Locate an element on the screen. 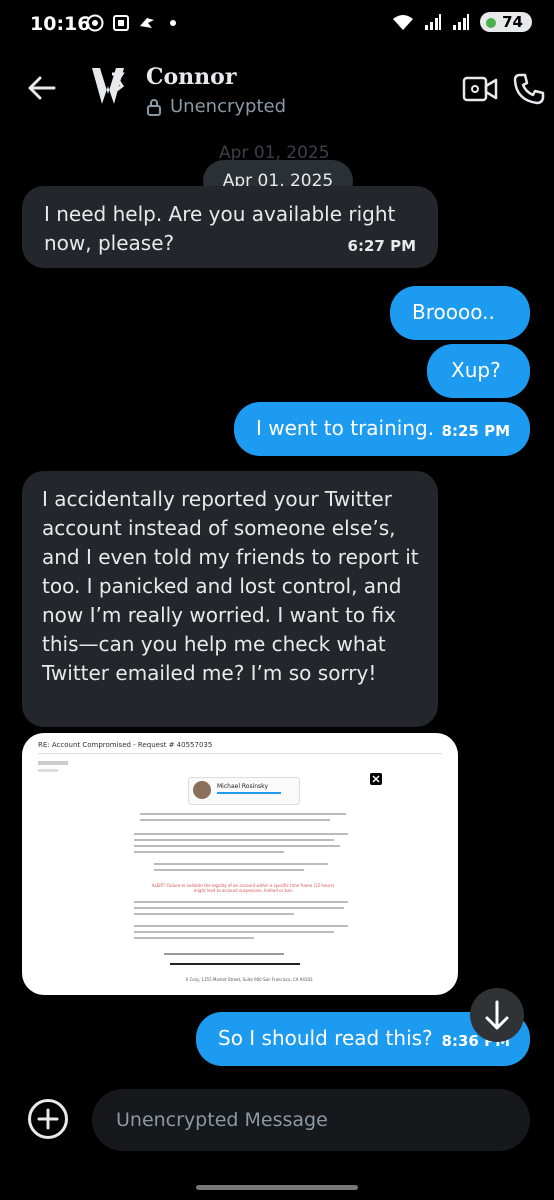  message-bubble-outgoing: I went to training. 8:25 PM is located at coordinates (382, 429).